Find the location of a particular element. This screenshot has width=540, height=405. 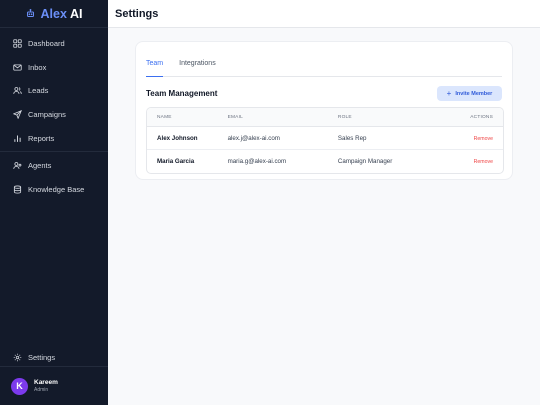

tab-bar: Team Integrations is located at coordinates (324, 64).